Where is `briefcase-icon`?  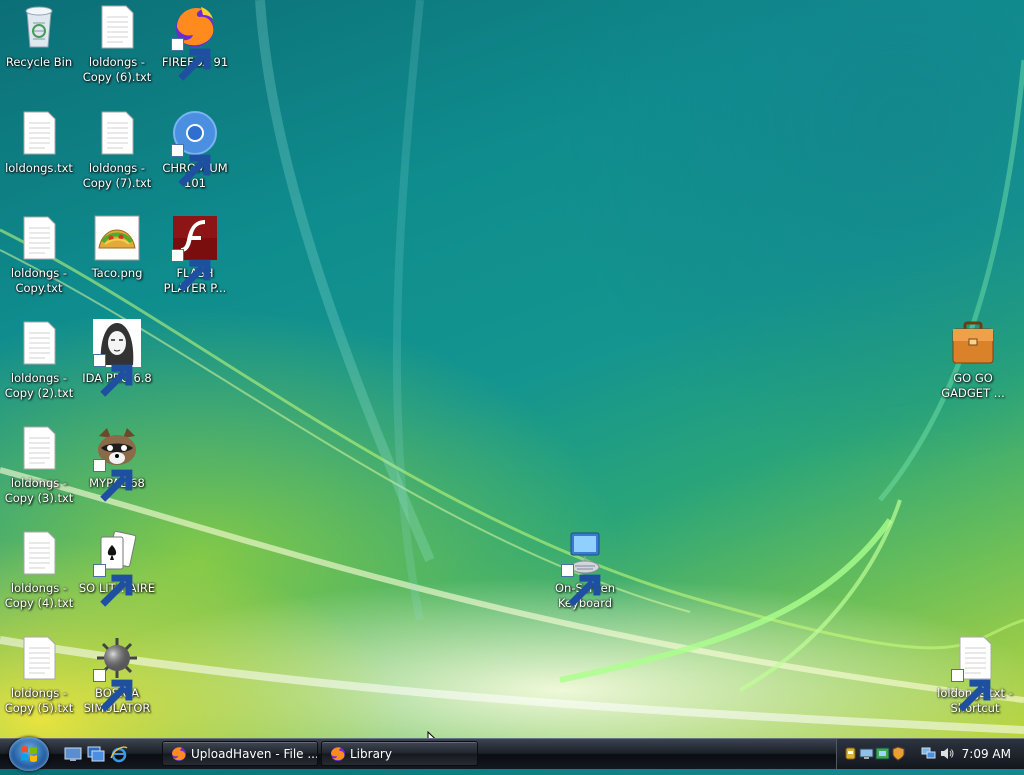
briefcase-icon is located at coordinates (973, 343).